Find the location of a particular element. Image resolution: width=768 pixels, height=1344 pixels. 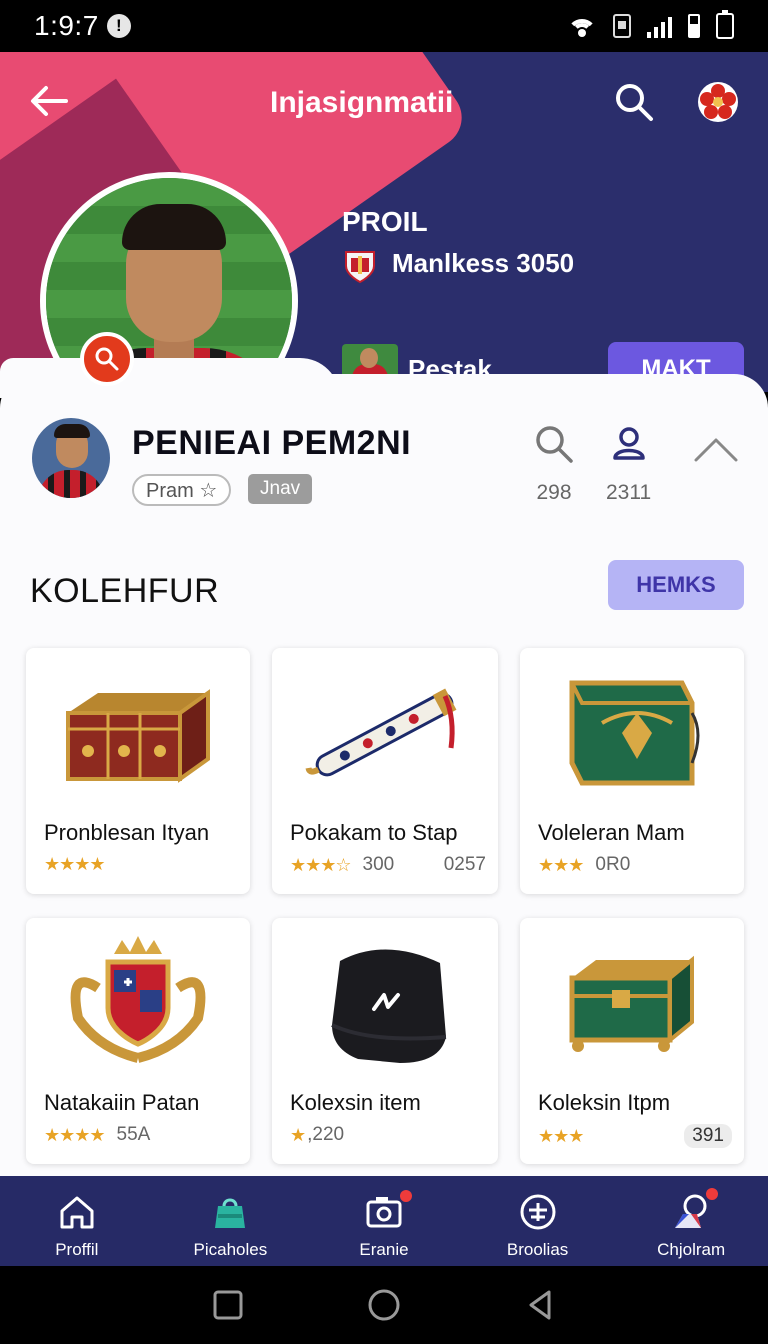

nav-profile: Proffil is located at coordinates (77, 1221).